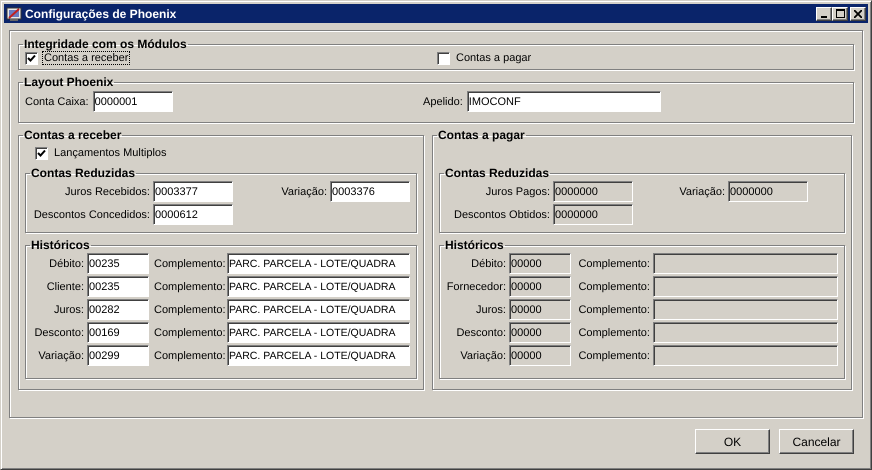 The width and height of the screenshot is (872, 470). Describe the element at coordinates (193, 214) in the screenshot. I see `input-field: 0000612` at that location.